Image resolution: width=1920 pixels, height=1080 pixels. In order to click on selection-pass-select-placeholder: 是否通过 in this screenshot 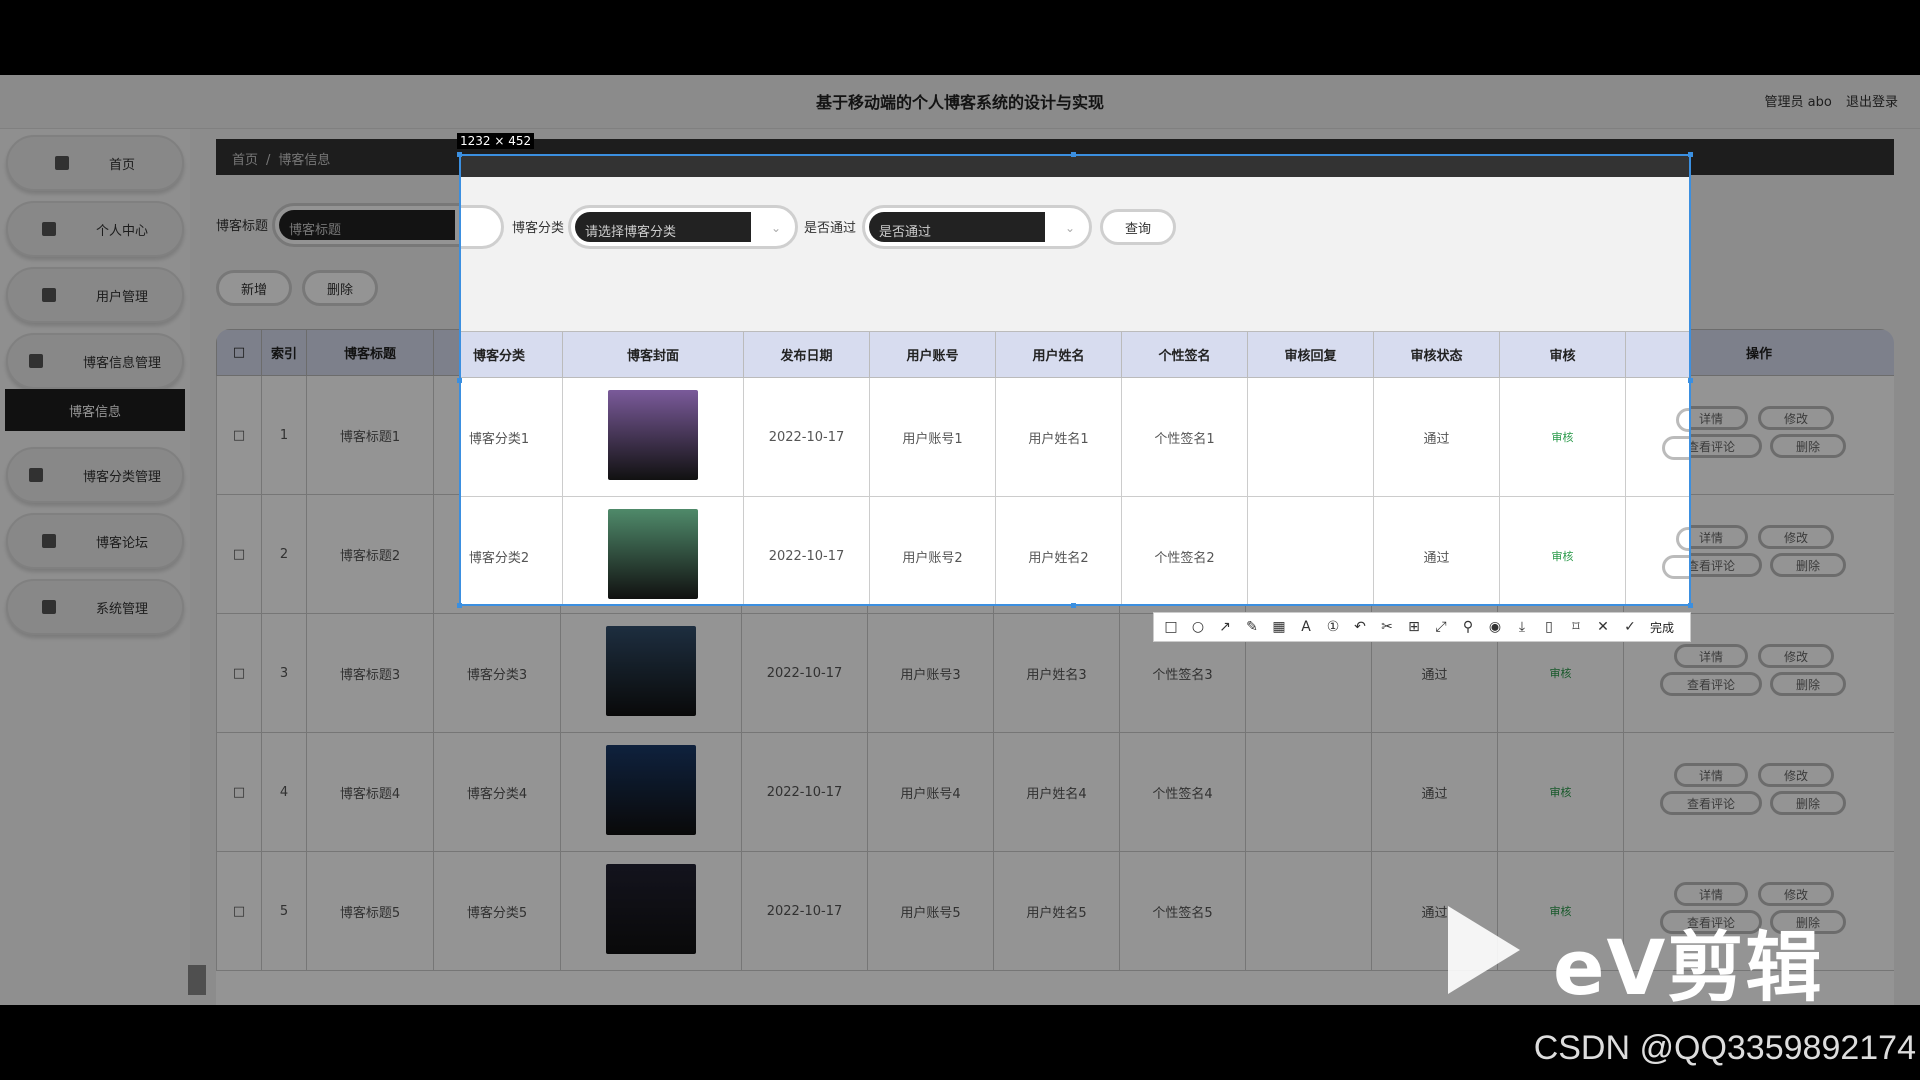, I will do `click(957, 227)`.